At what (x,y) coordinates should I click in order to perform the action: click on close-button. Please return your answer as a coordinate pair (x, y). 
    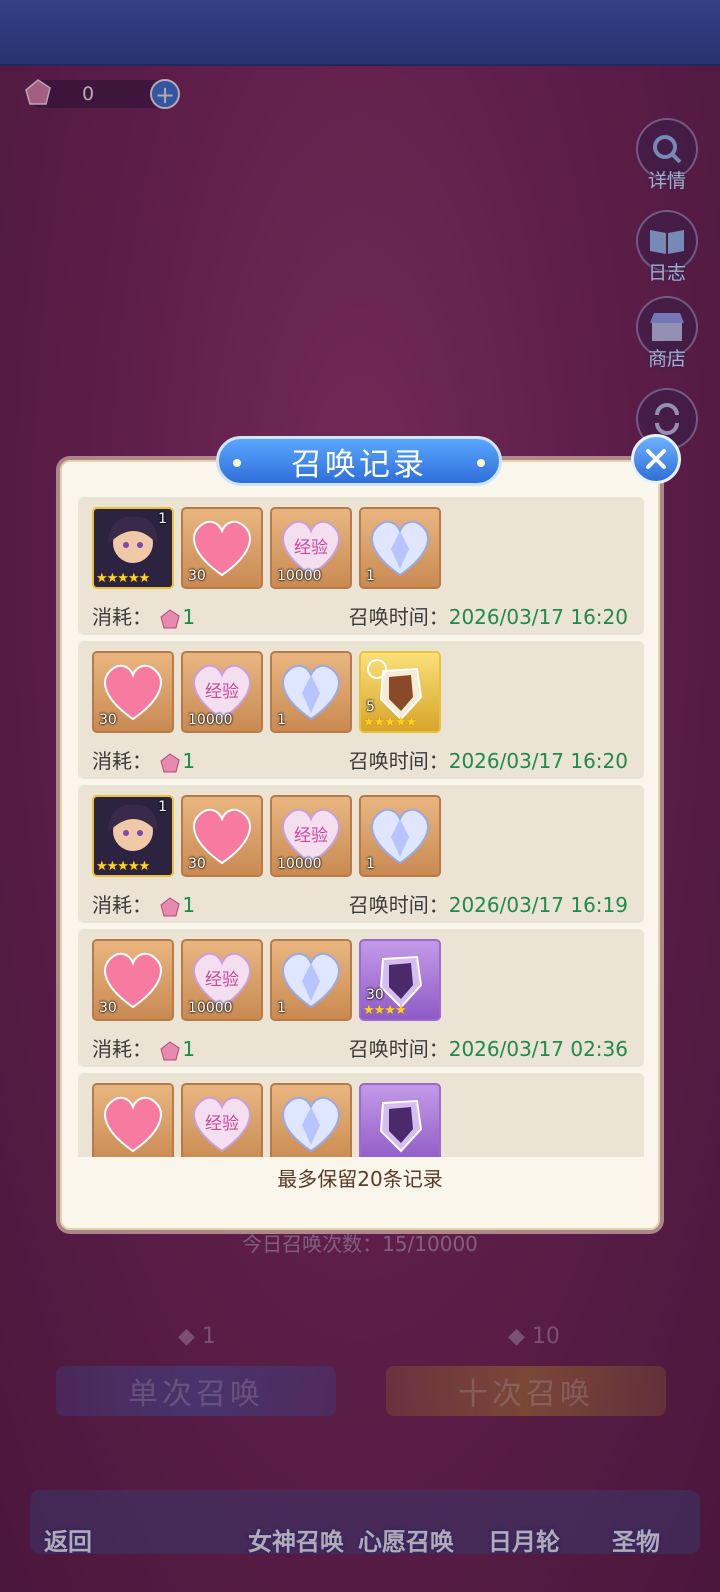
    Looking at the image, I should click on (656, 459).